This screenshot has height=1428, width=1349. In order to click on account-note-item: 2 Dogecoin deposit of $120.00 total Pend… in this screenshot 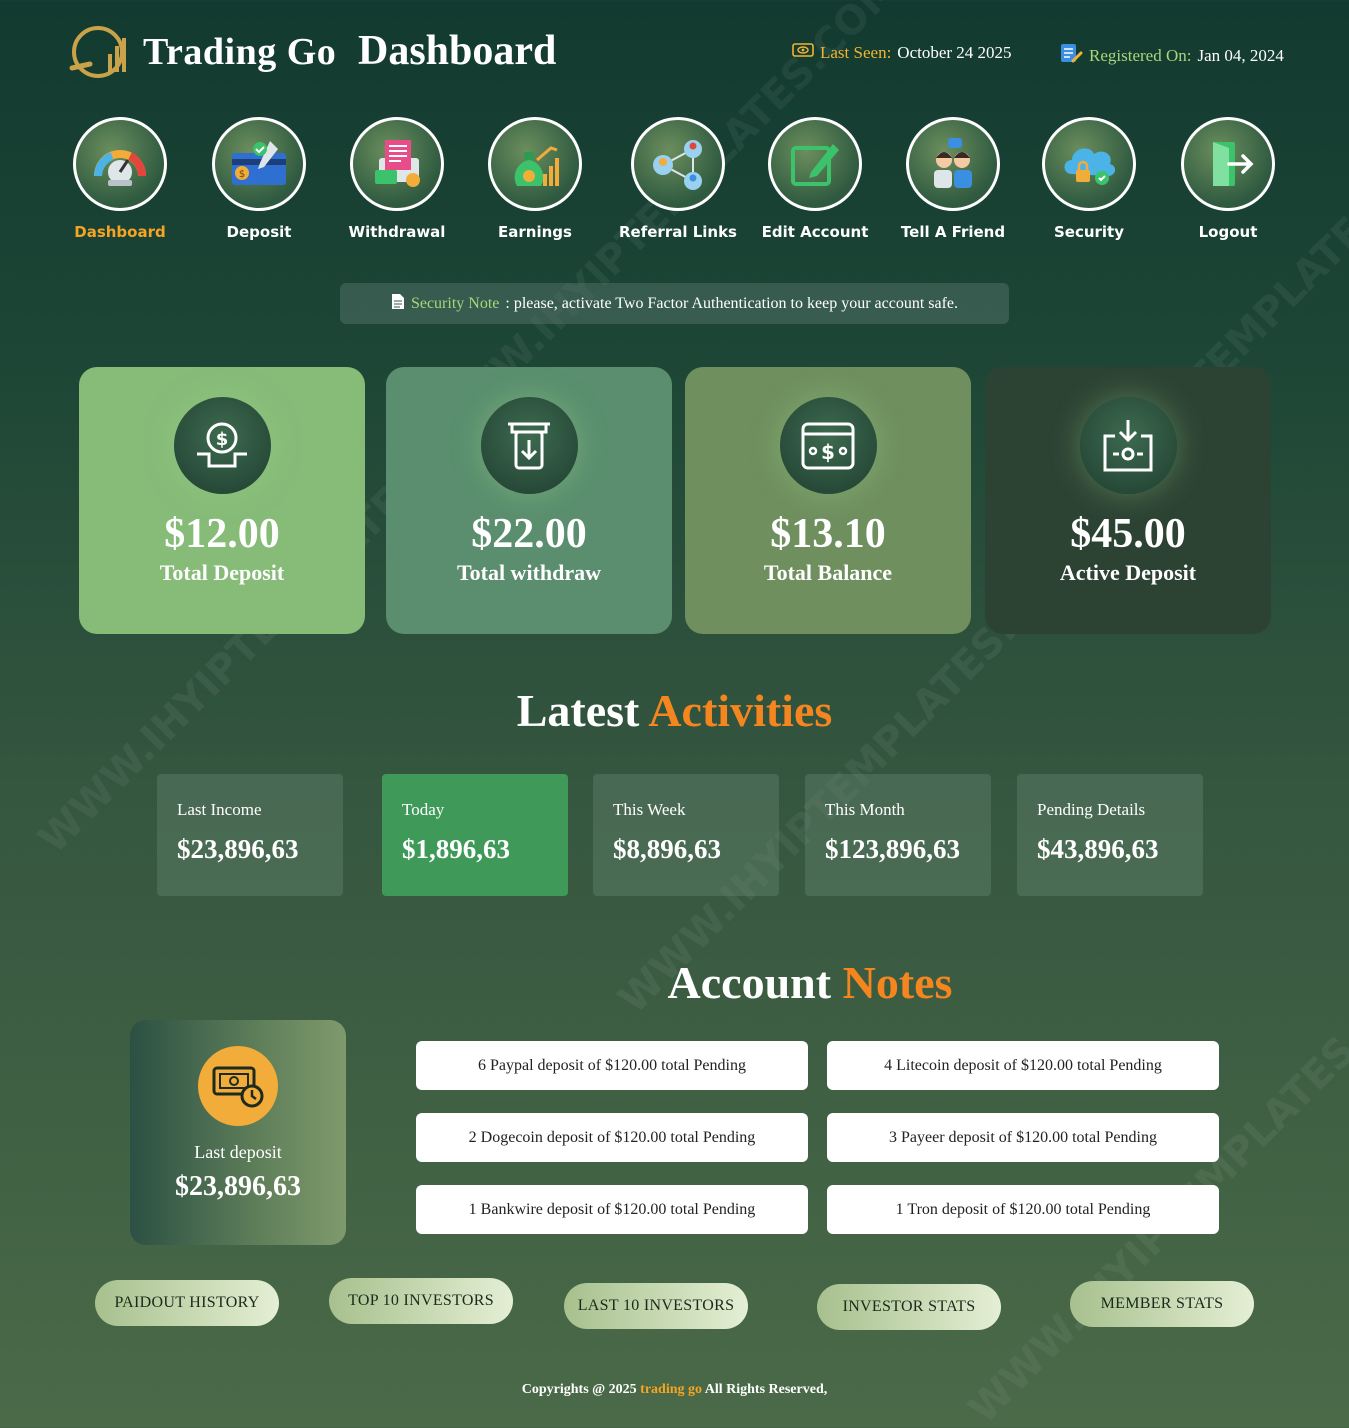, I will do `click(612, 1137)`.